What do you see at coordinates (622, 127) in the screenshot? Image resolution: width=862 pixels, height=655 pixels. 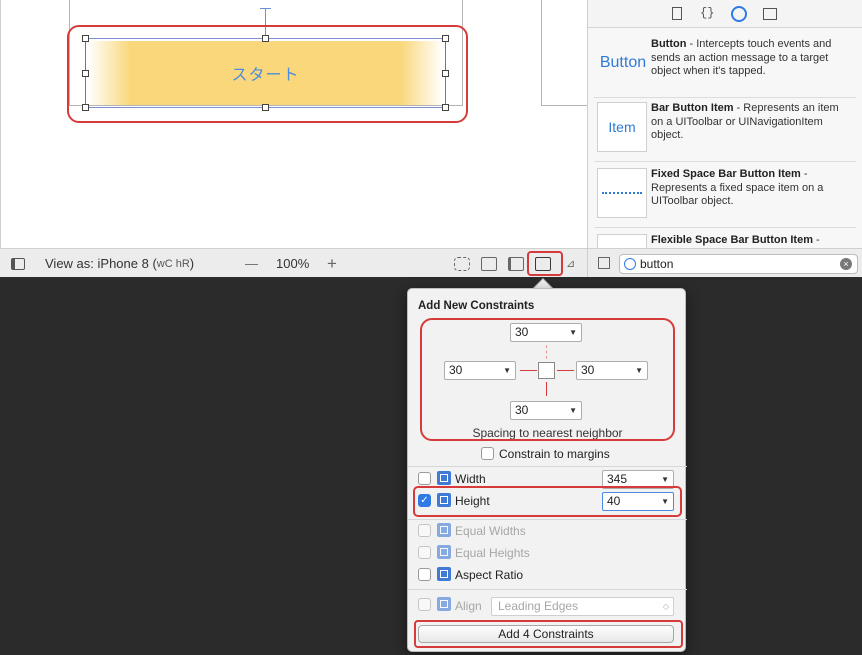 I see `bar-button-thumb: Item` at bounding box center [622, 127].